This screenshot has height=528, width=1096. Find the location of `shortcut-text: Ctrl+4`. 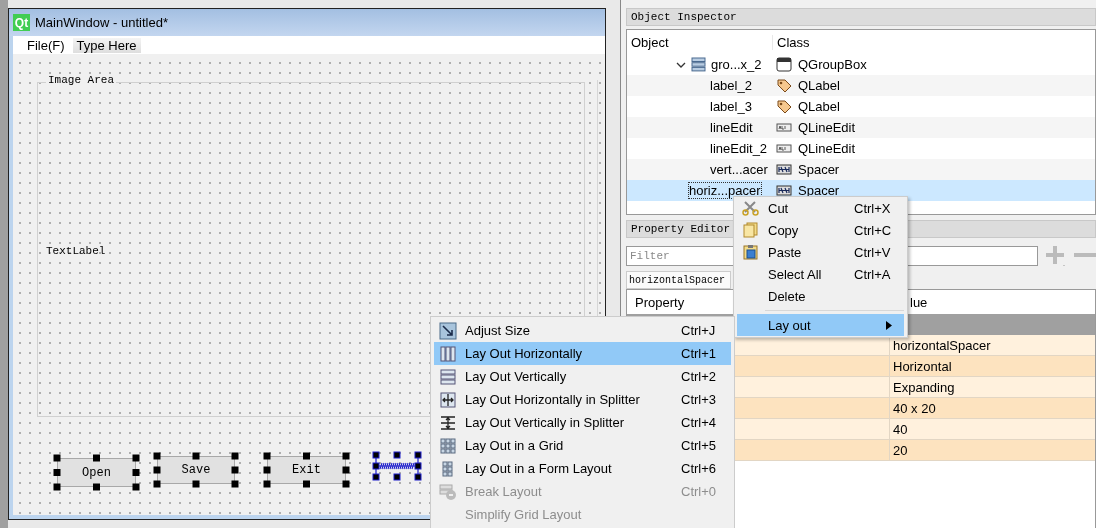

shortcut-text: Ctrl+4 is located at coordinates (699, 422).